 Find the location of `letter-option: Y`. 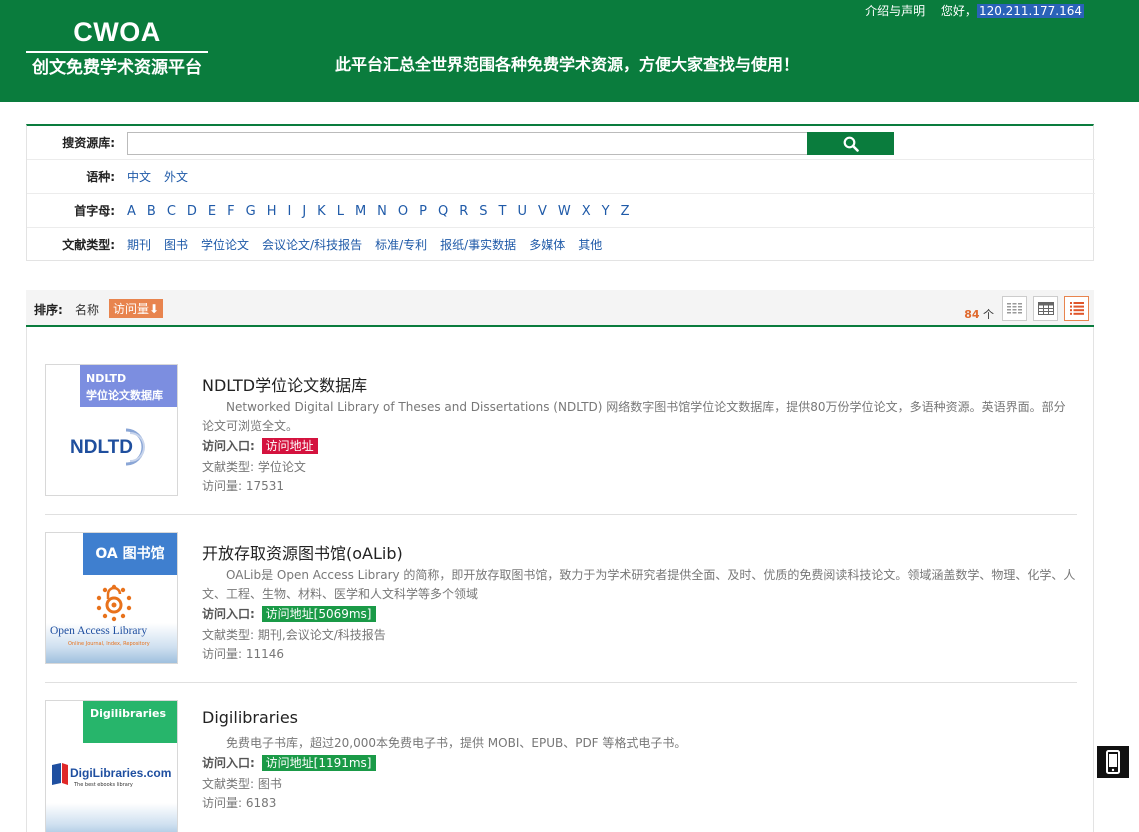

letter-option: Y is located at coordinates (606, 211).